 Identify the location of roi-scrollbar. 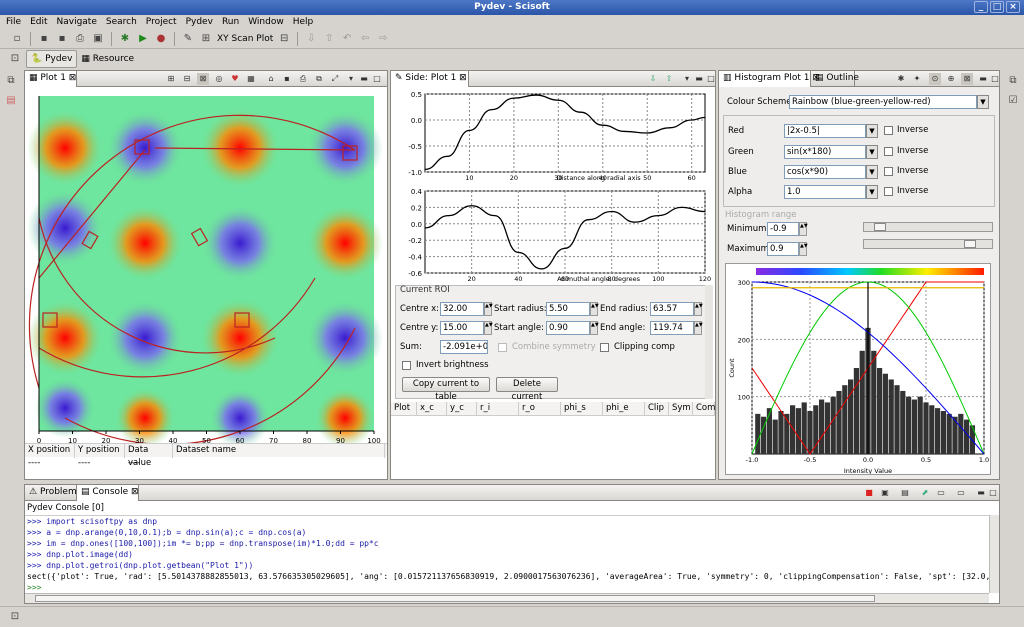
(709, 342).